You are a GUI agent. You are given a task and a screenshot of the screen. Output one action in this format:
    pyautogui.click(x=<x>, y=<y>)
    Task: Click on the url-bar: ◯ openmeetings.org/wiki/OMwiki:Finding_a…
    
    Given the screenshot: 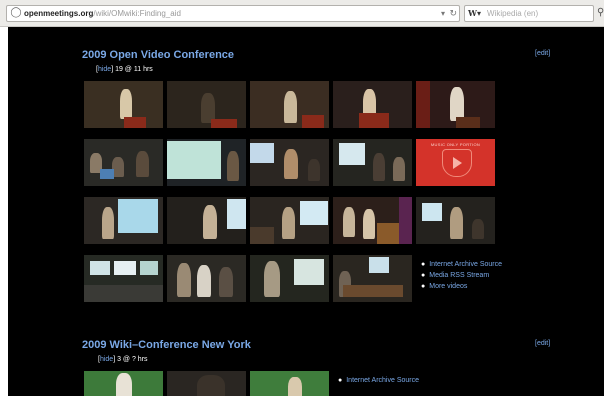 What is the action you would take?
    pyautogui.click(x=233, y=13)
    